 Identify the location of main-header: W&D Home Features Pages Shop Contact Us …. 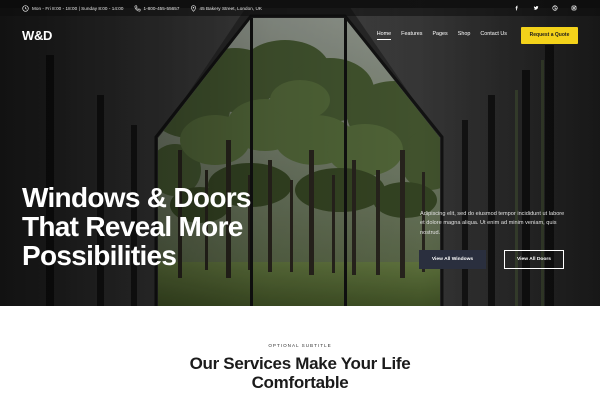
(300, 35).